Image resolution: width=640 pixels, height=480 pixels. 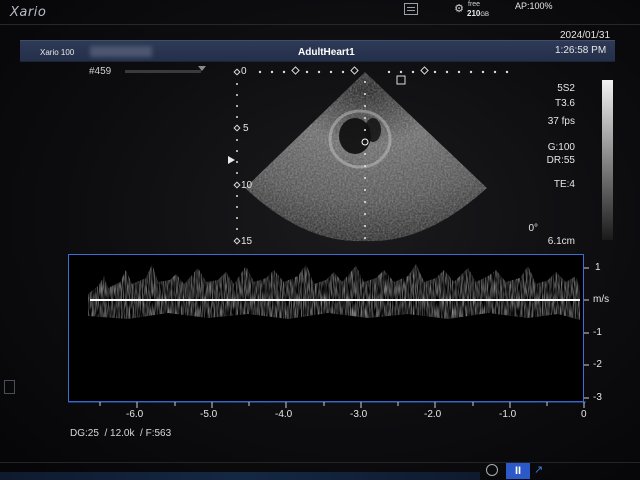 I want to click on dynamic-range-value: DR:55, so click(x=560, y=160).